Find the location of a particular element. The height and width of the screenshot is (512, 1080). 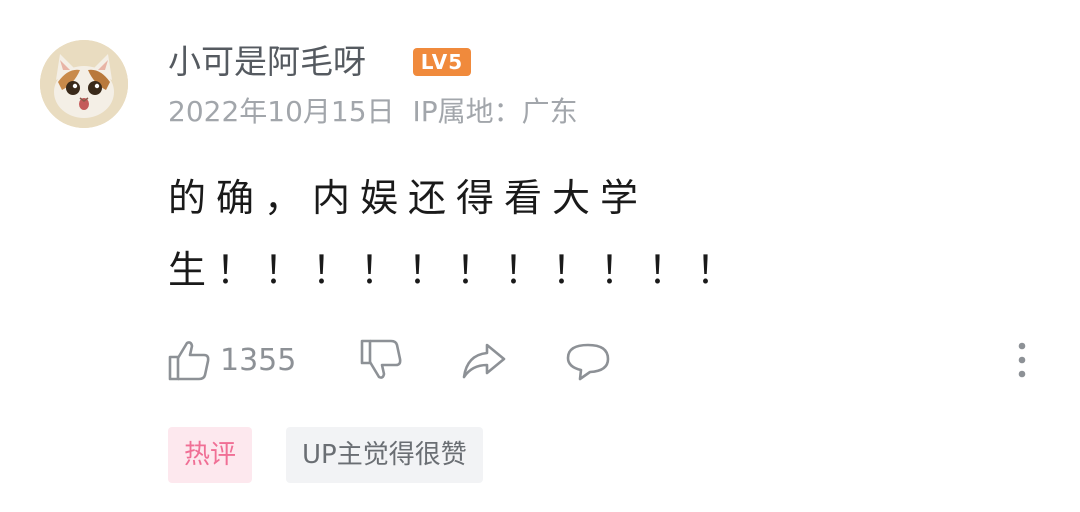

chat-bubble-icon is located at coordinates (588, 362).